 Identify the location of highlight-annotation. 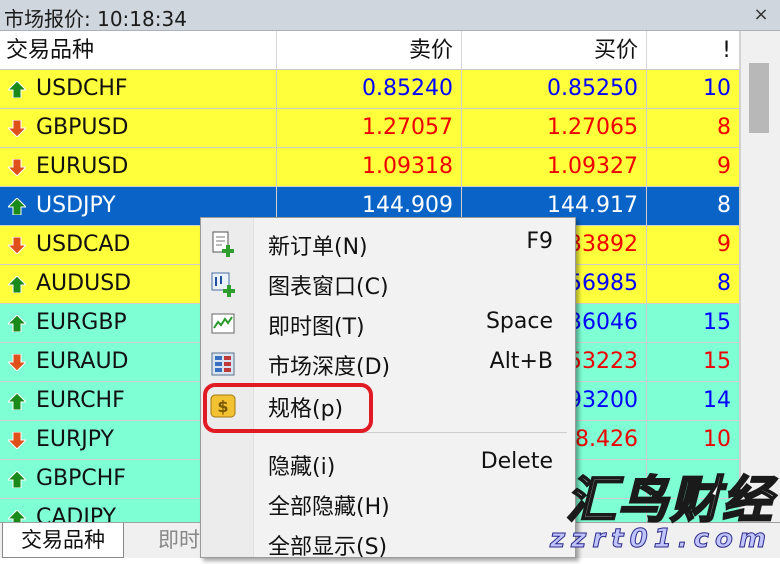
(288, 408).